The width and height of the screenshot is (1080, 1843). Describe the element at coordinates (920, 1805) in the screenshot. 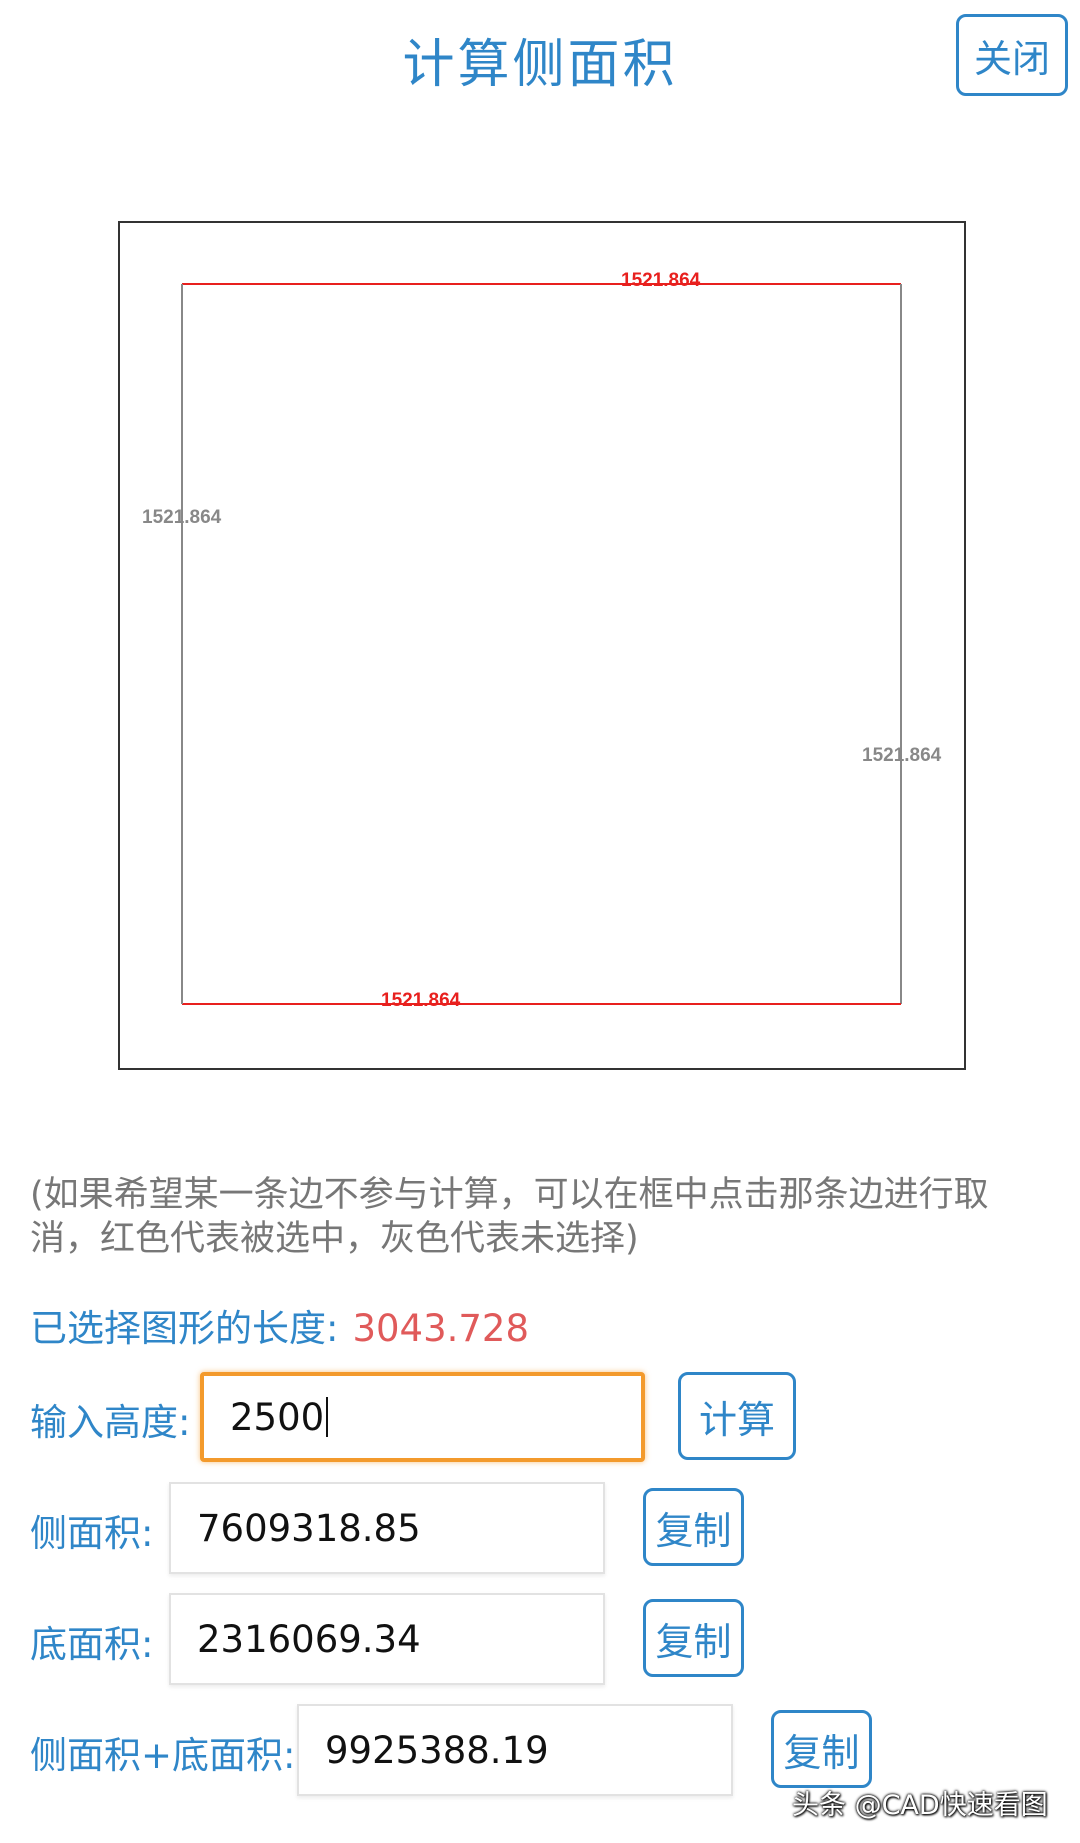

I see `watermark: 头条 @CAD快速看图` at that location.